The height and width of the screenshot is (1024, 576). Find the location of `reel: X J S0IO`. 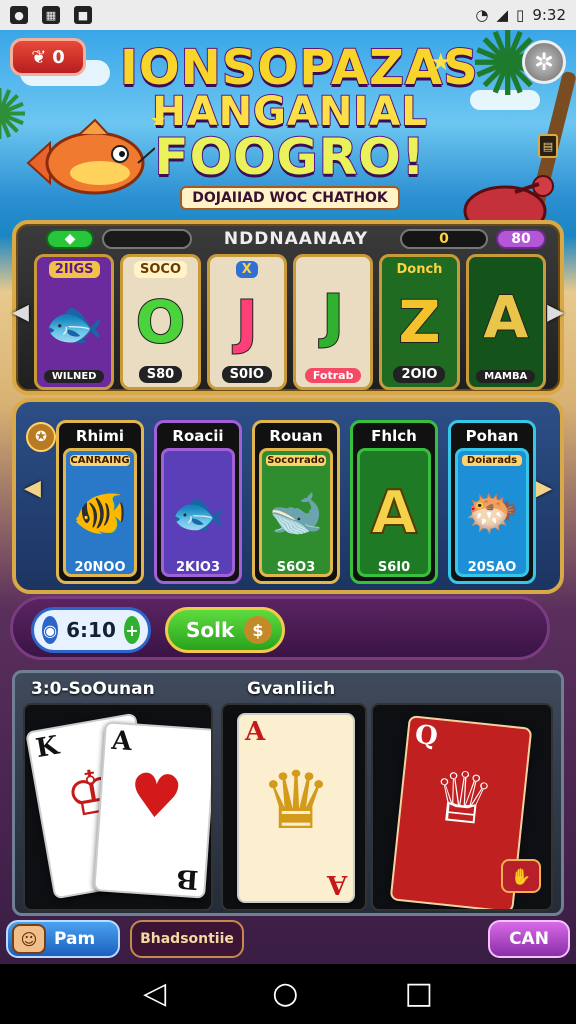

reel: X J S0IO is located at coordinates (246, 322).